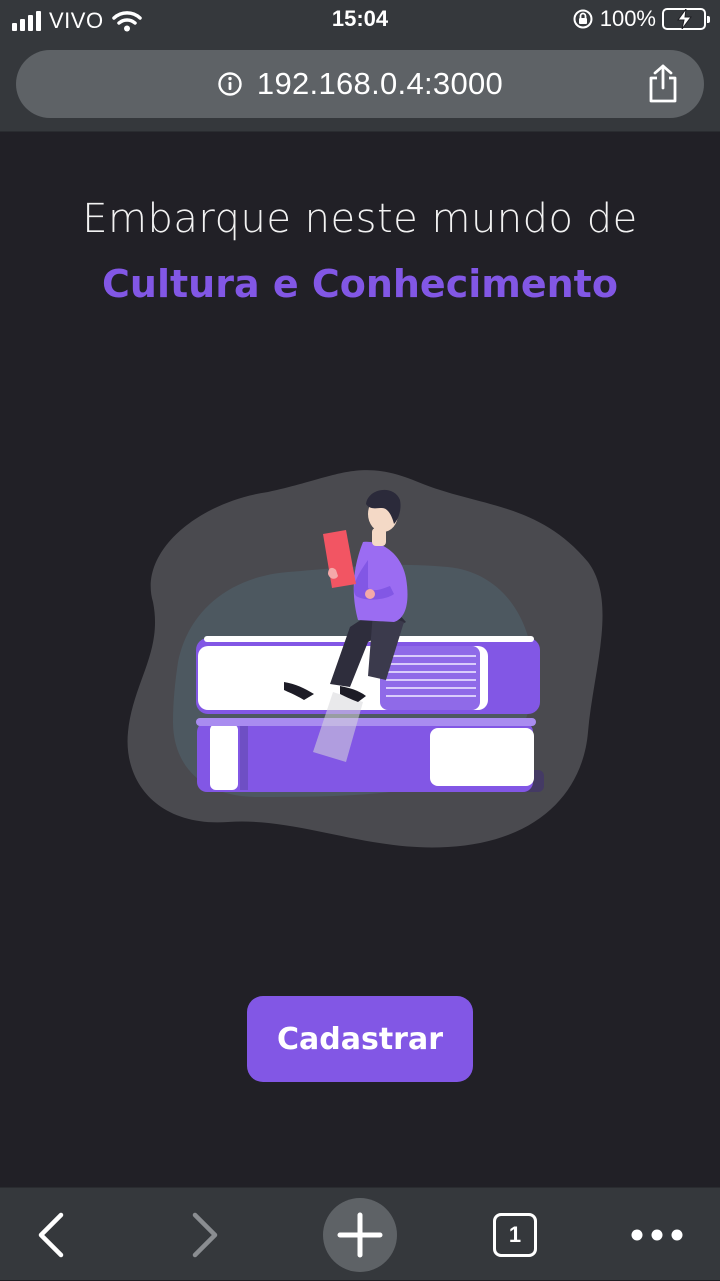 This screenshot has width=720, height=1281. I want to click on tabs-button: 1, so click(515, 1234).